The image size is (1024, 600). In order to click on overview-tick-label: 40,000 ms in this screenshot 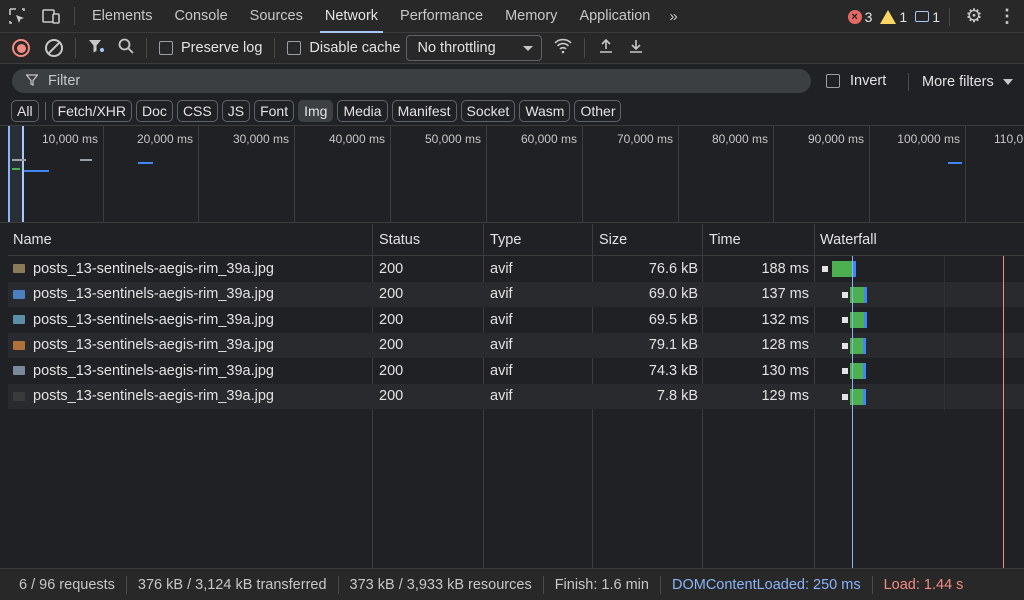, I will do `click(356, 139)`.